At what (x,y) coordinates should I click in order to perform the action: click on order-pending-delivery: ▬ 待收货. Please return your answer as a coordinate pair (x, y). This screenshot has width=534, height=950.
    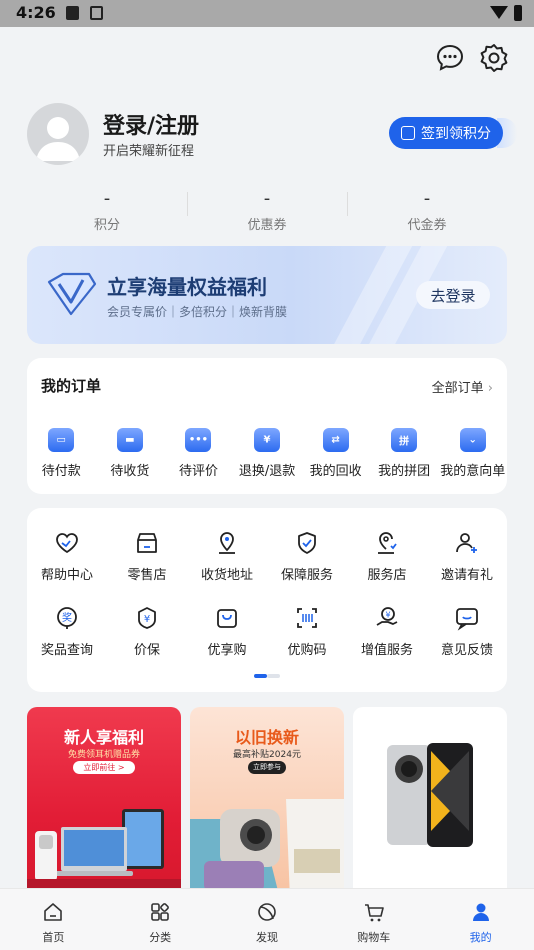
    Looking at the image, I should click on (130, 453).